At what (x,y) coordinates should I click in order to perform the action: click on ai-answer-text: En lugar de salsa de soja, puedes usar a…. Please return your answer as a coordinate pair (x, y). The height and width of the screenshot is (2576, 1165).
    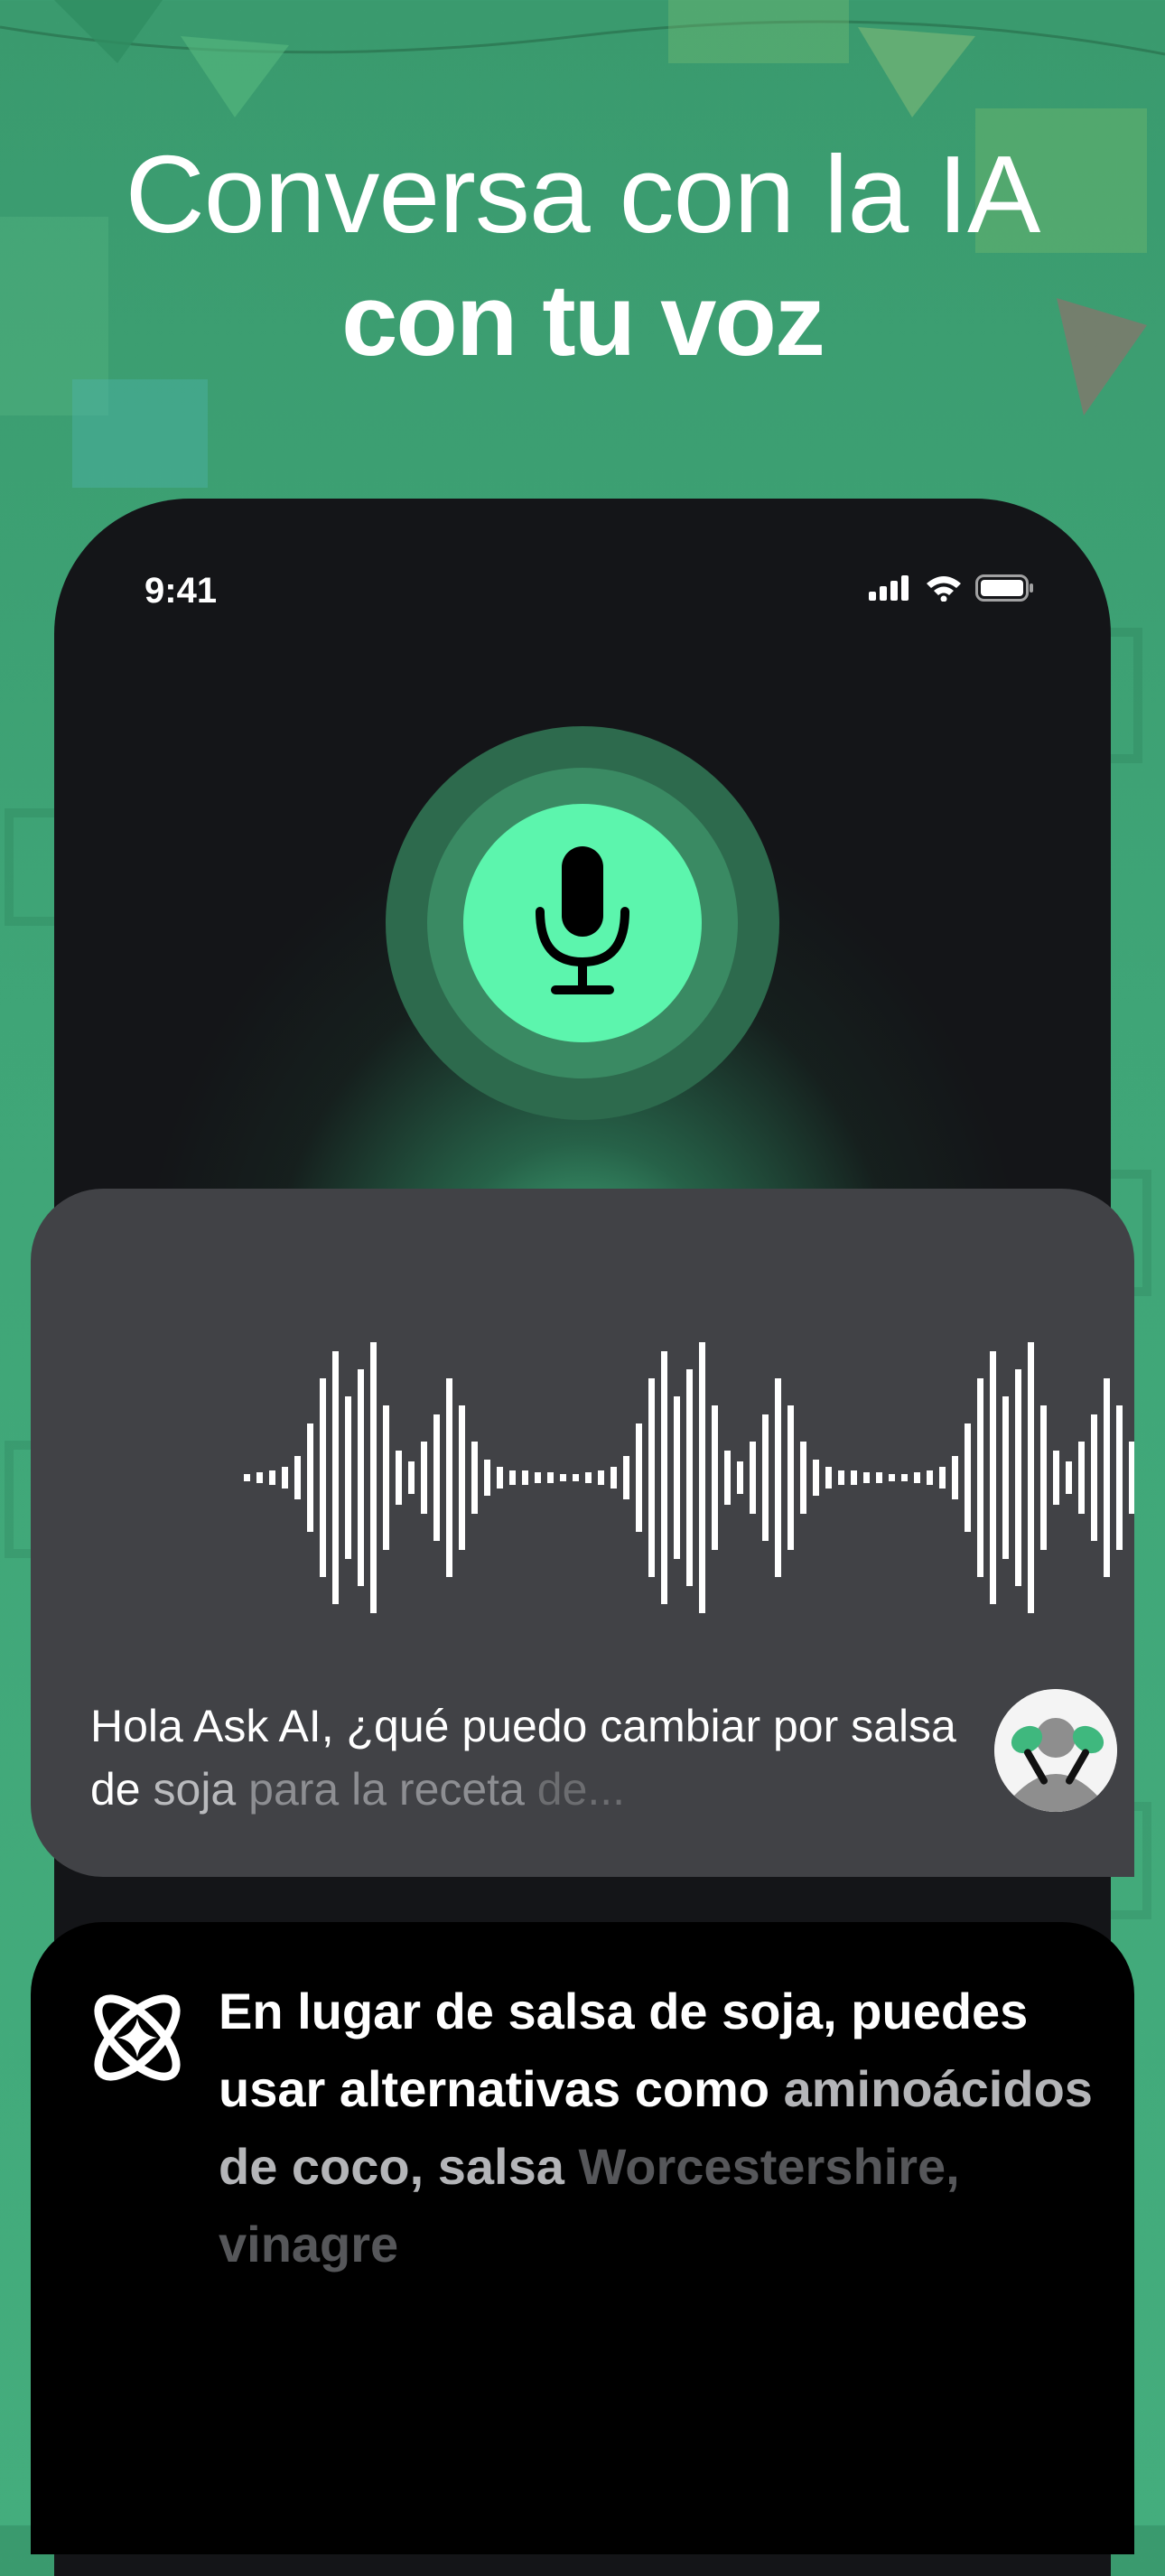
    Looking at the image, I should click on (661, 2128).